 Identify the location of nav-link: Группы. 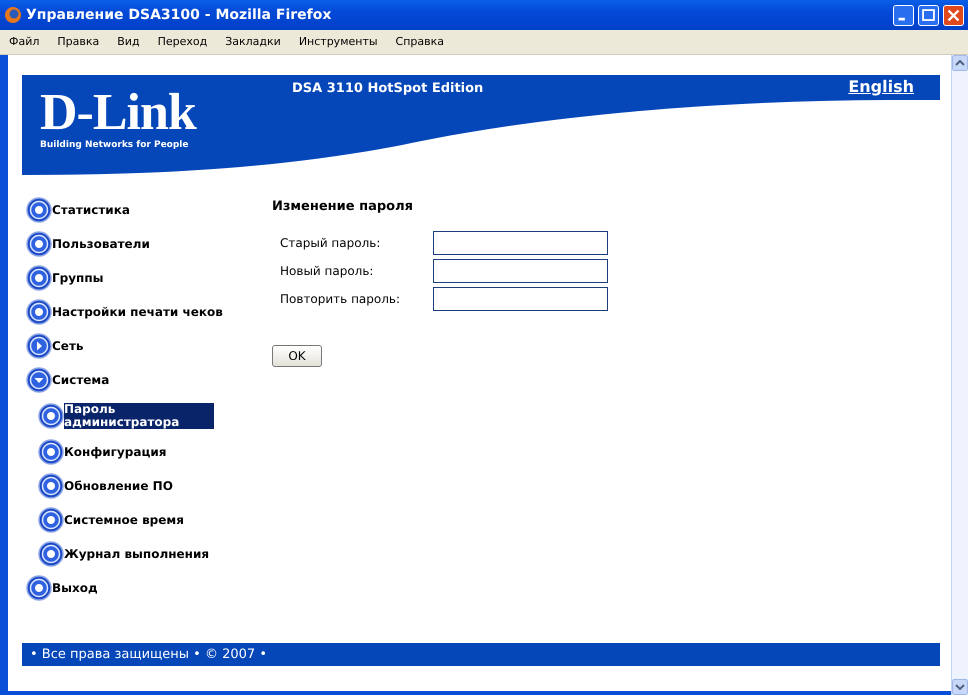
(78, 278).